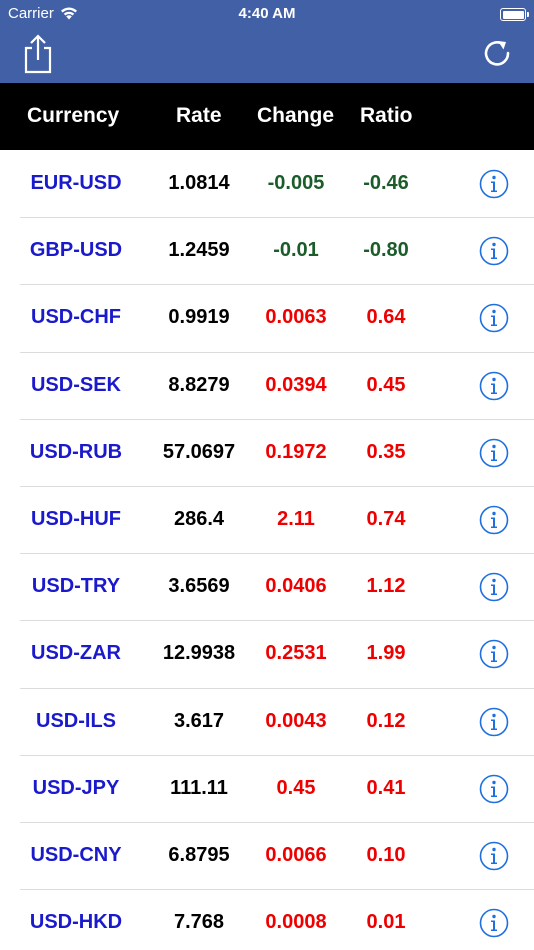 This screenshot has width=534, height=950. Describe the element at coordinates (296, 317) in the screenshot. I see `change-value: 0.0063` at that location.